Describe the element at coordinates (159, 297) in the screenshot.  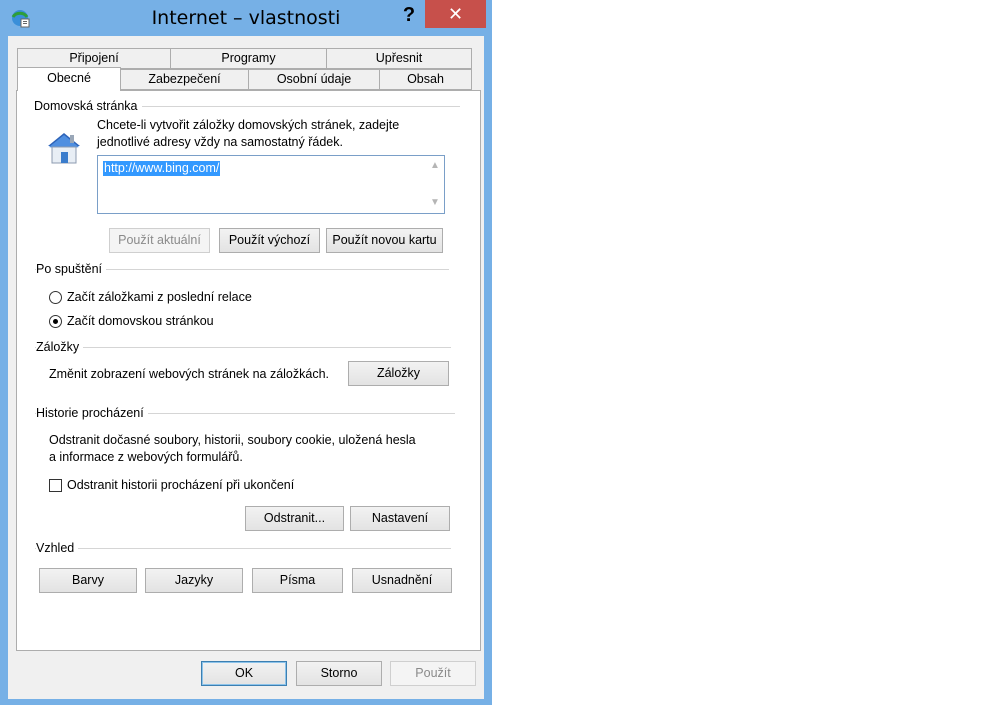
I see `startup-last-session-label: Začít záložkami z poslední relace` at that location.